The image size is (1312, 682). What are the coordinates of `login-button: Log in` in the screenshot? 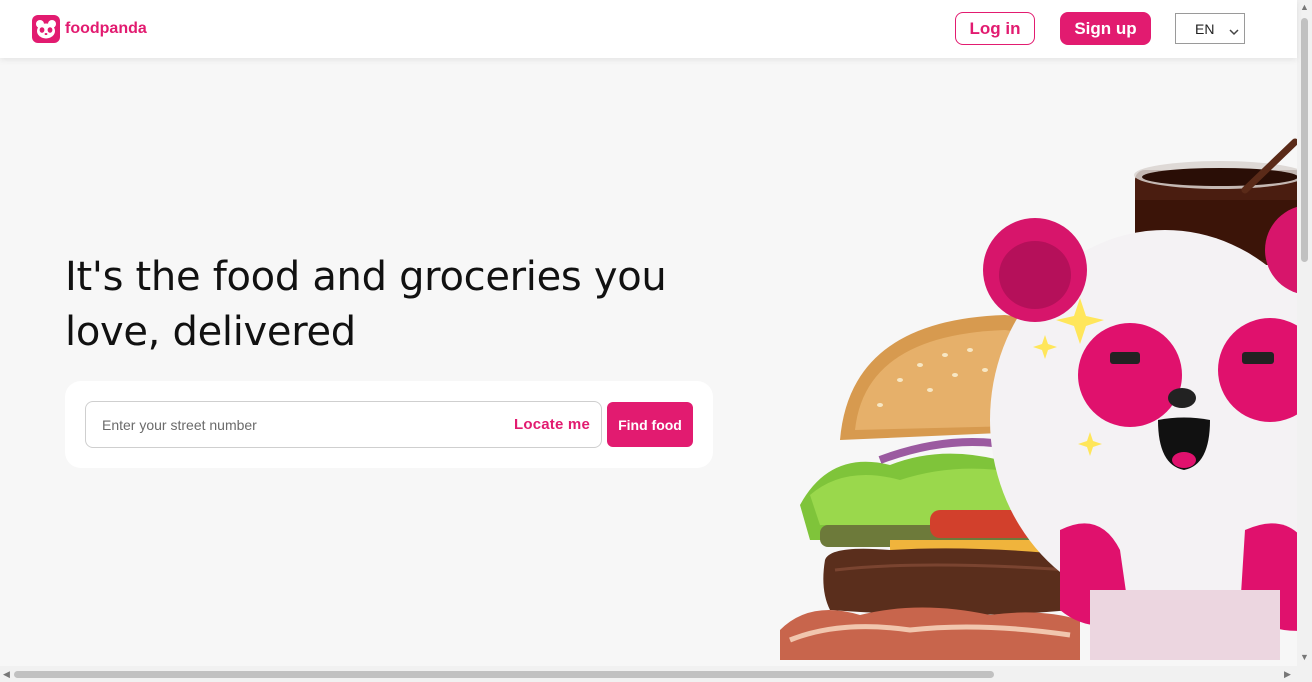 It's located at (995, 28).